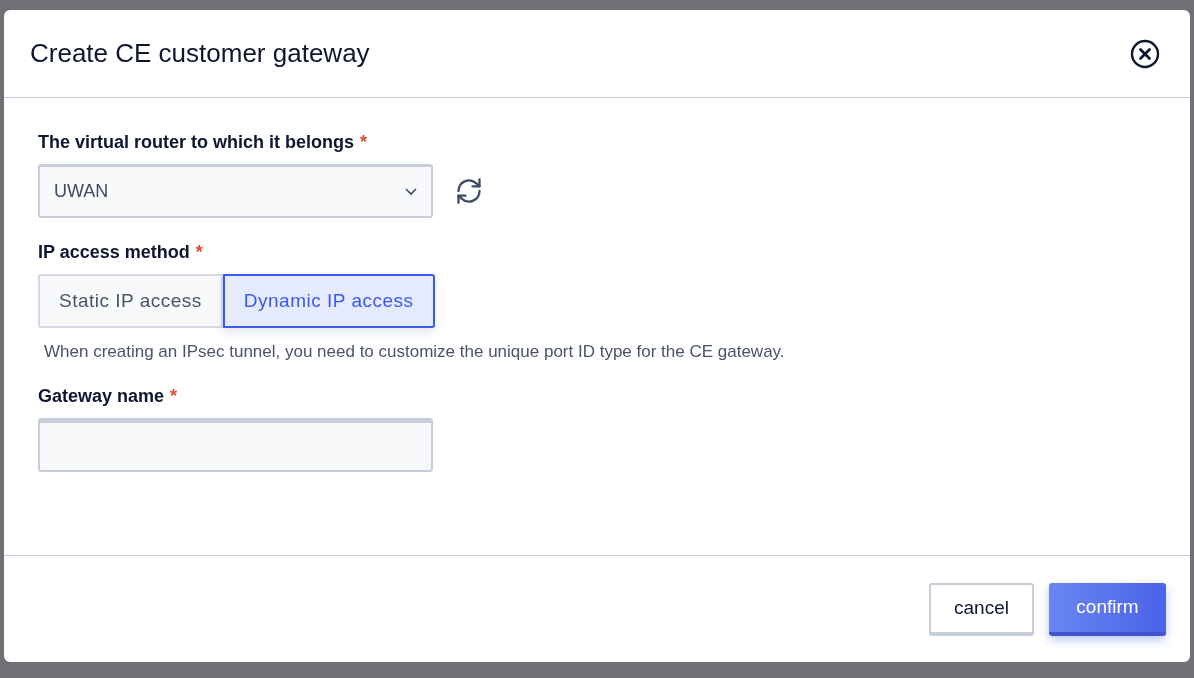  I want to click on cancel-button: cancel, so click(981, 609).